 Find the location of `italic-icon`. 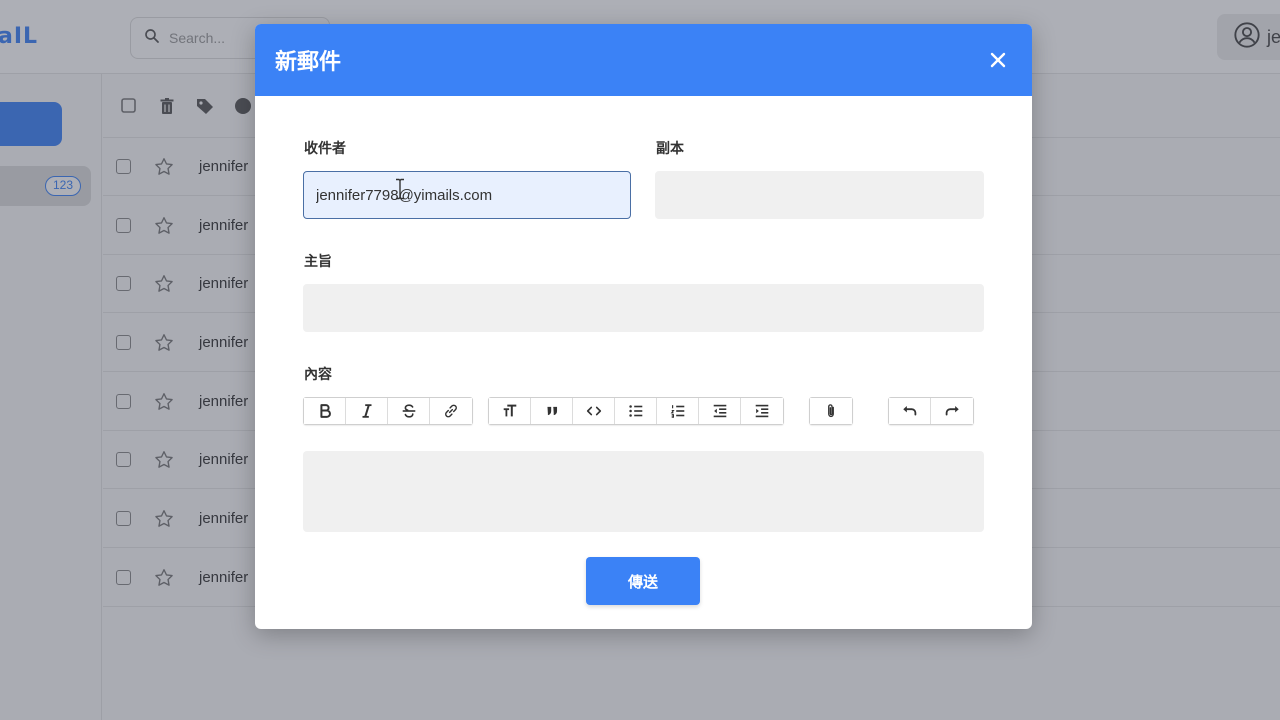

italic-icon is located at coordinates (366, 411).